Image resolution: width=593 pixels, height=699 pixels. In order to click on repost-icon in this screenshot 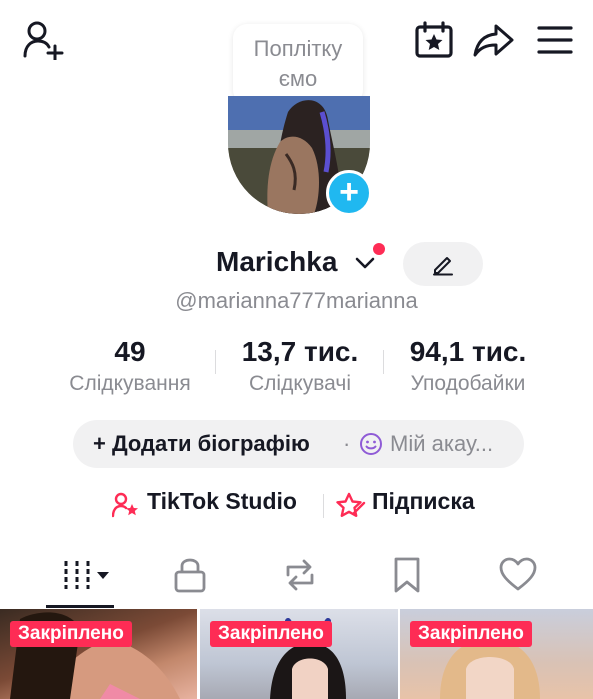, I will do `click(300, 575)`.